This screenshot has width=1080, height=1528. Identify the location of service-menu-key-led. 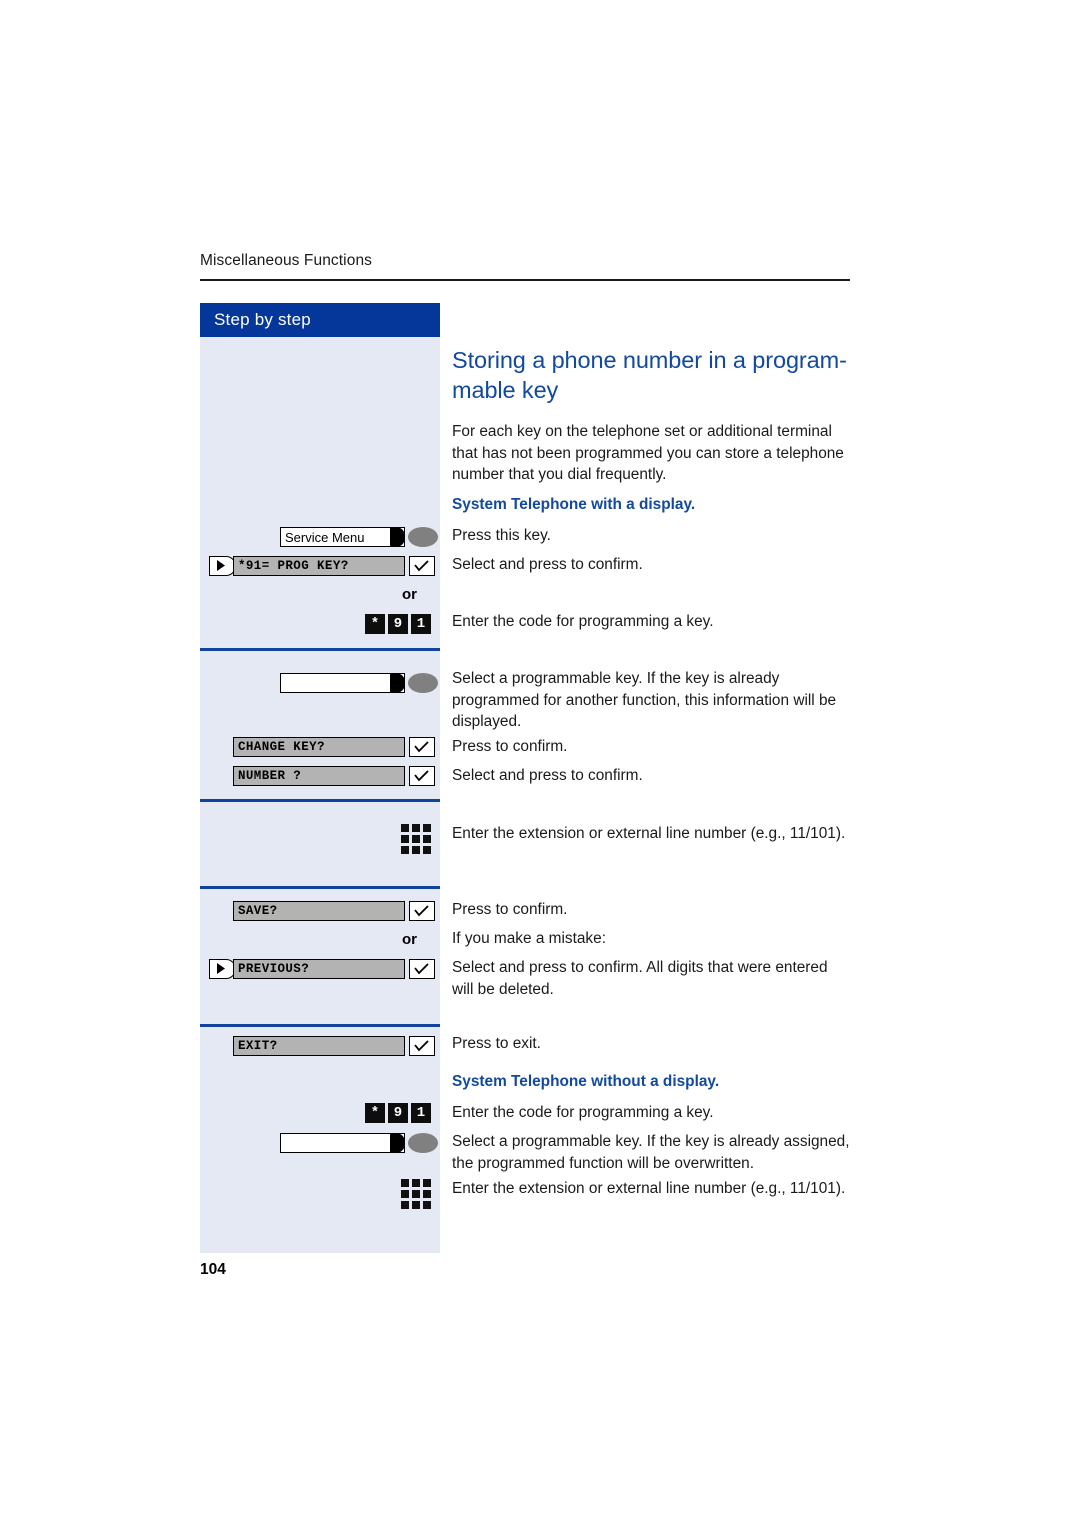
(423, 537).